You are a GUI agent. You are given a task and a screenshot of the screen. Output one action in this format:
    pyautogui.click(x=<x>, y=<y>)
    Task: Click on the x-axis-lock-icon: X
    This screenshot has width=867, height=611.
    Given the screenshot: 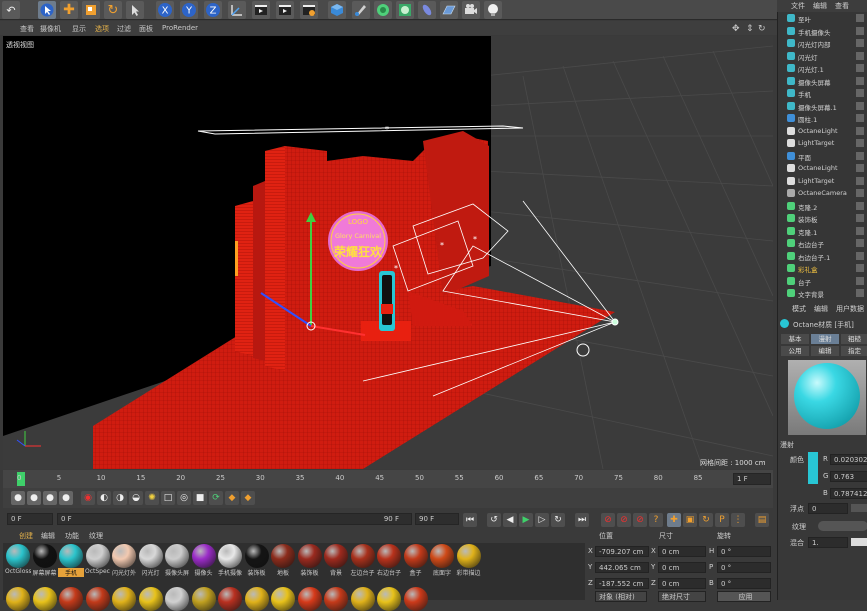 What is the action you would take?
    pyautogui.click(x=165, y=10)
    